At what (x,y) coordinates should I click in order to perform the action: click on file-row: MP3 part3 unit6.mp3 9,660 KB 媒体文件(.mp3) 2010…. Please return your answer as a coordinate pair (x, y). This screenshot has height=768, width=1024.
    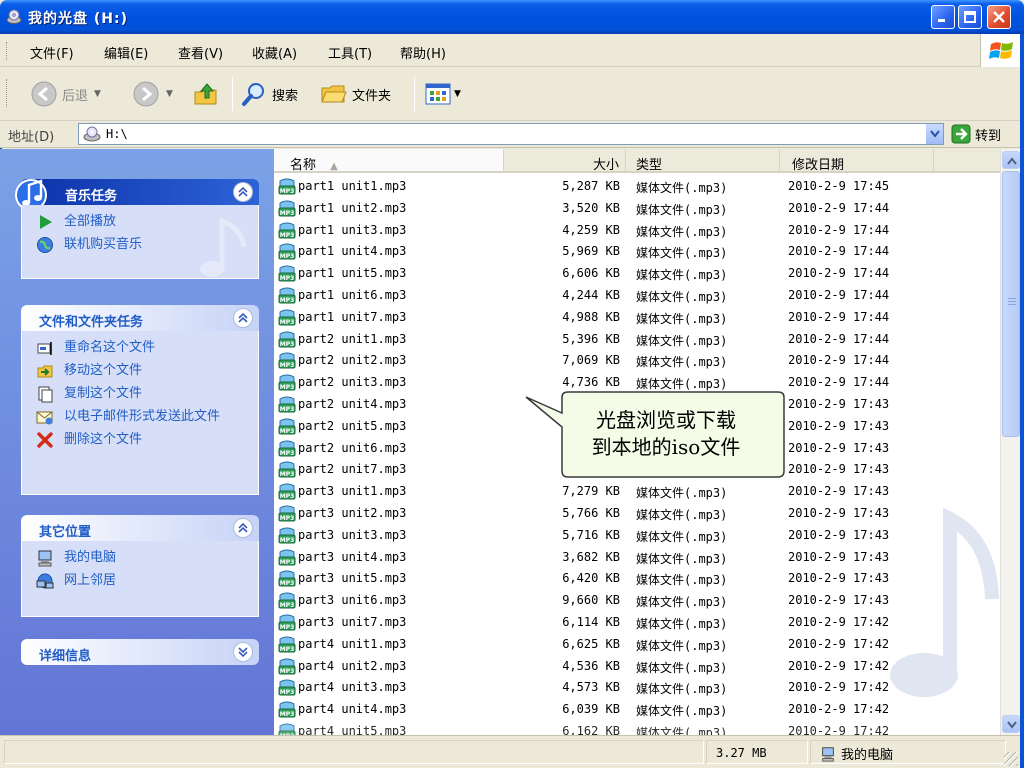
    Looking at the image, I should click on (637, 600).